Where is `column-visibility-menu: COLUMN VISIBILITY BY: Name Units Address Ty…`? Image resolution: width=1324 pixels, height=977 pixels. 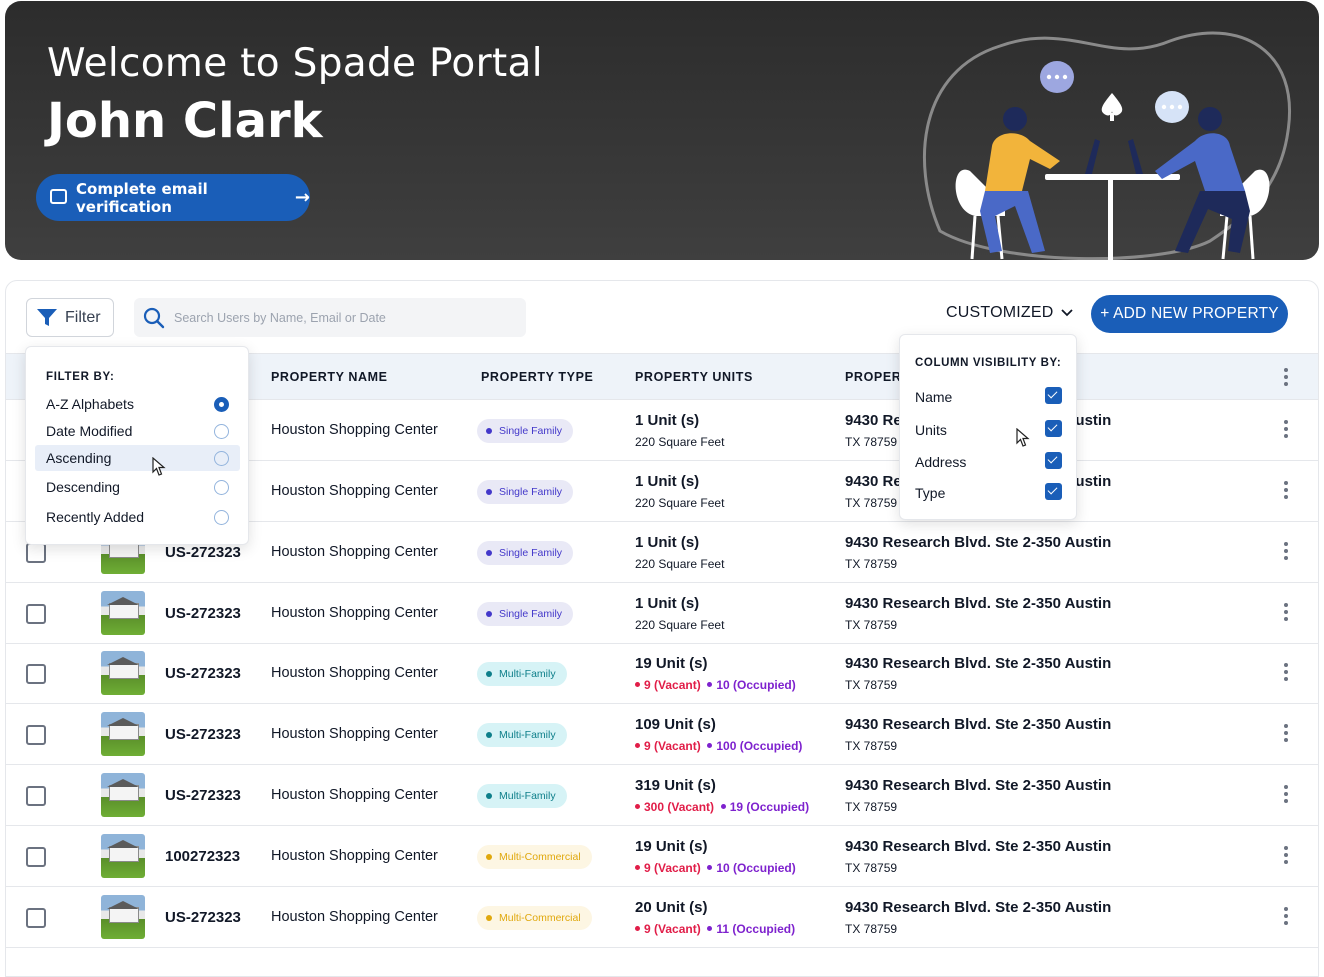
column-visibility-menu: COLUMN VISIBILITY BY: Name Units Address Ty… is located at coordinates (988, 427).